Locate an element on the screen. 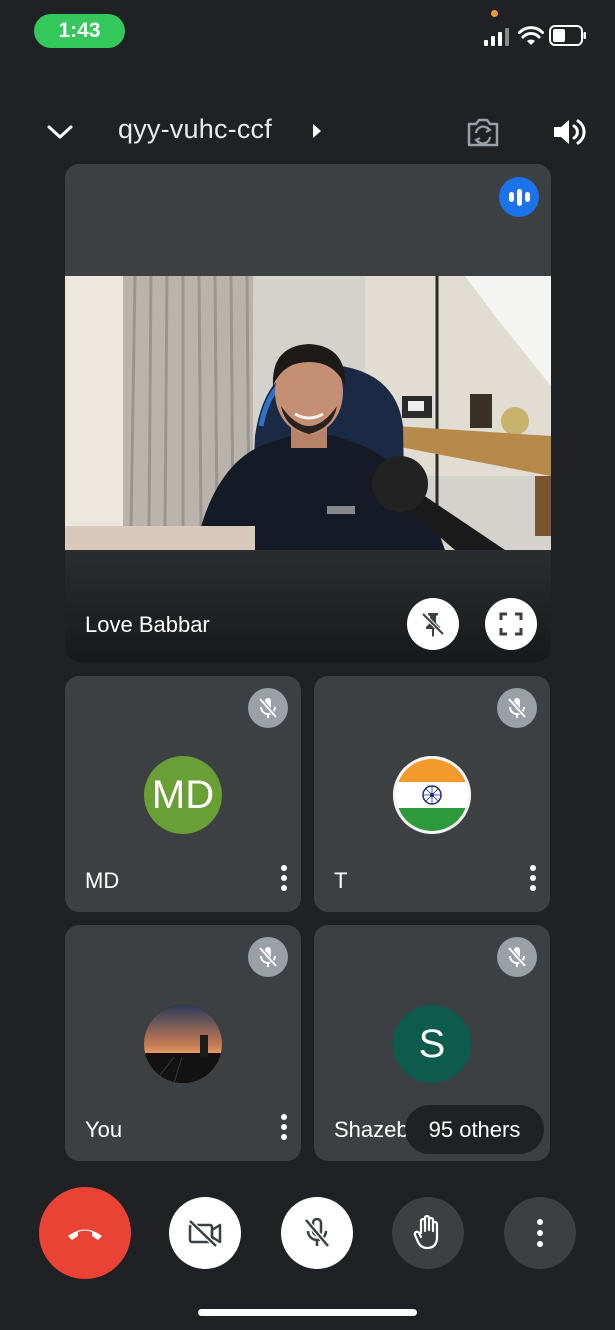  avatar: MD is located at coordinates (183, 795).